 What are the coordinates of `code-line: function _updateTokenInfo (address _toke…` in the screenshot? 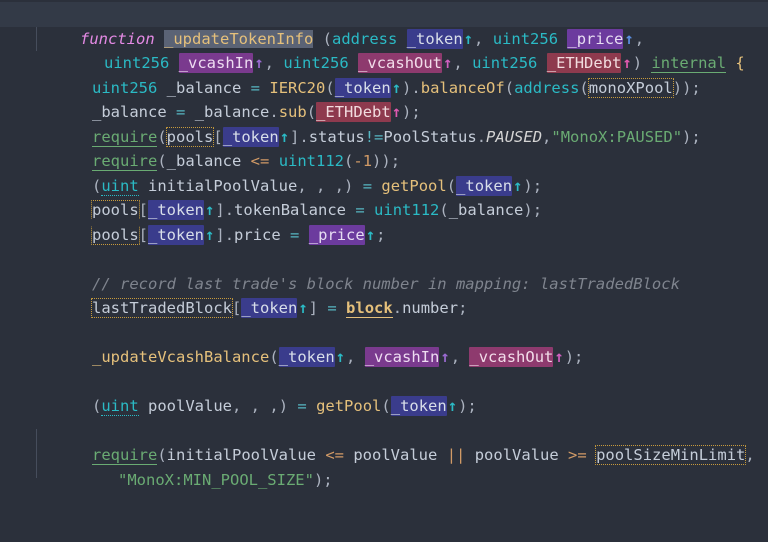 It's located at (384, 25).